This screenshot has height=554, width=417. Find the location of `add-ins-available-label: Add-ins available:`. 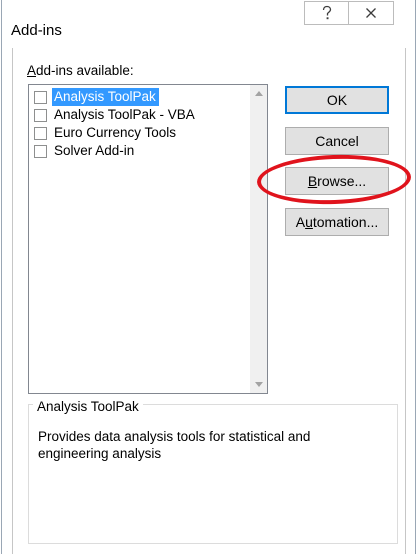

add-ins-available-label: Add-ins available: is located at coordinates (80, 70).